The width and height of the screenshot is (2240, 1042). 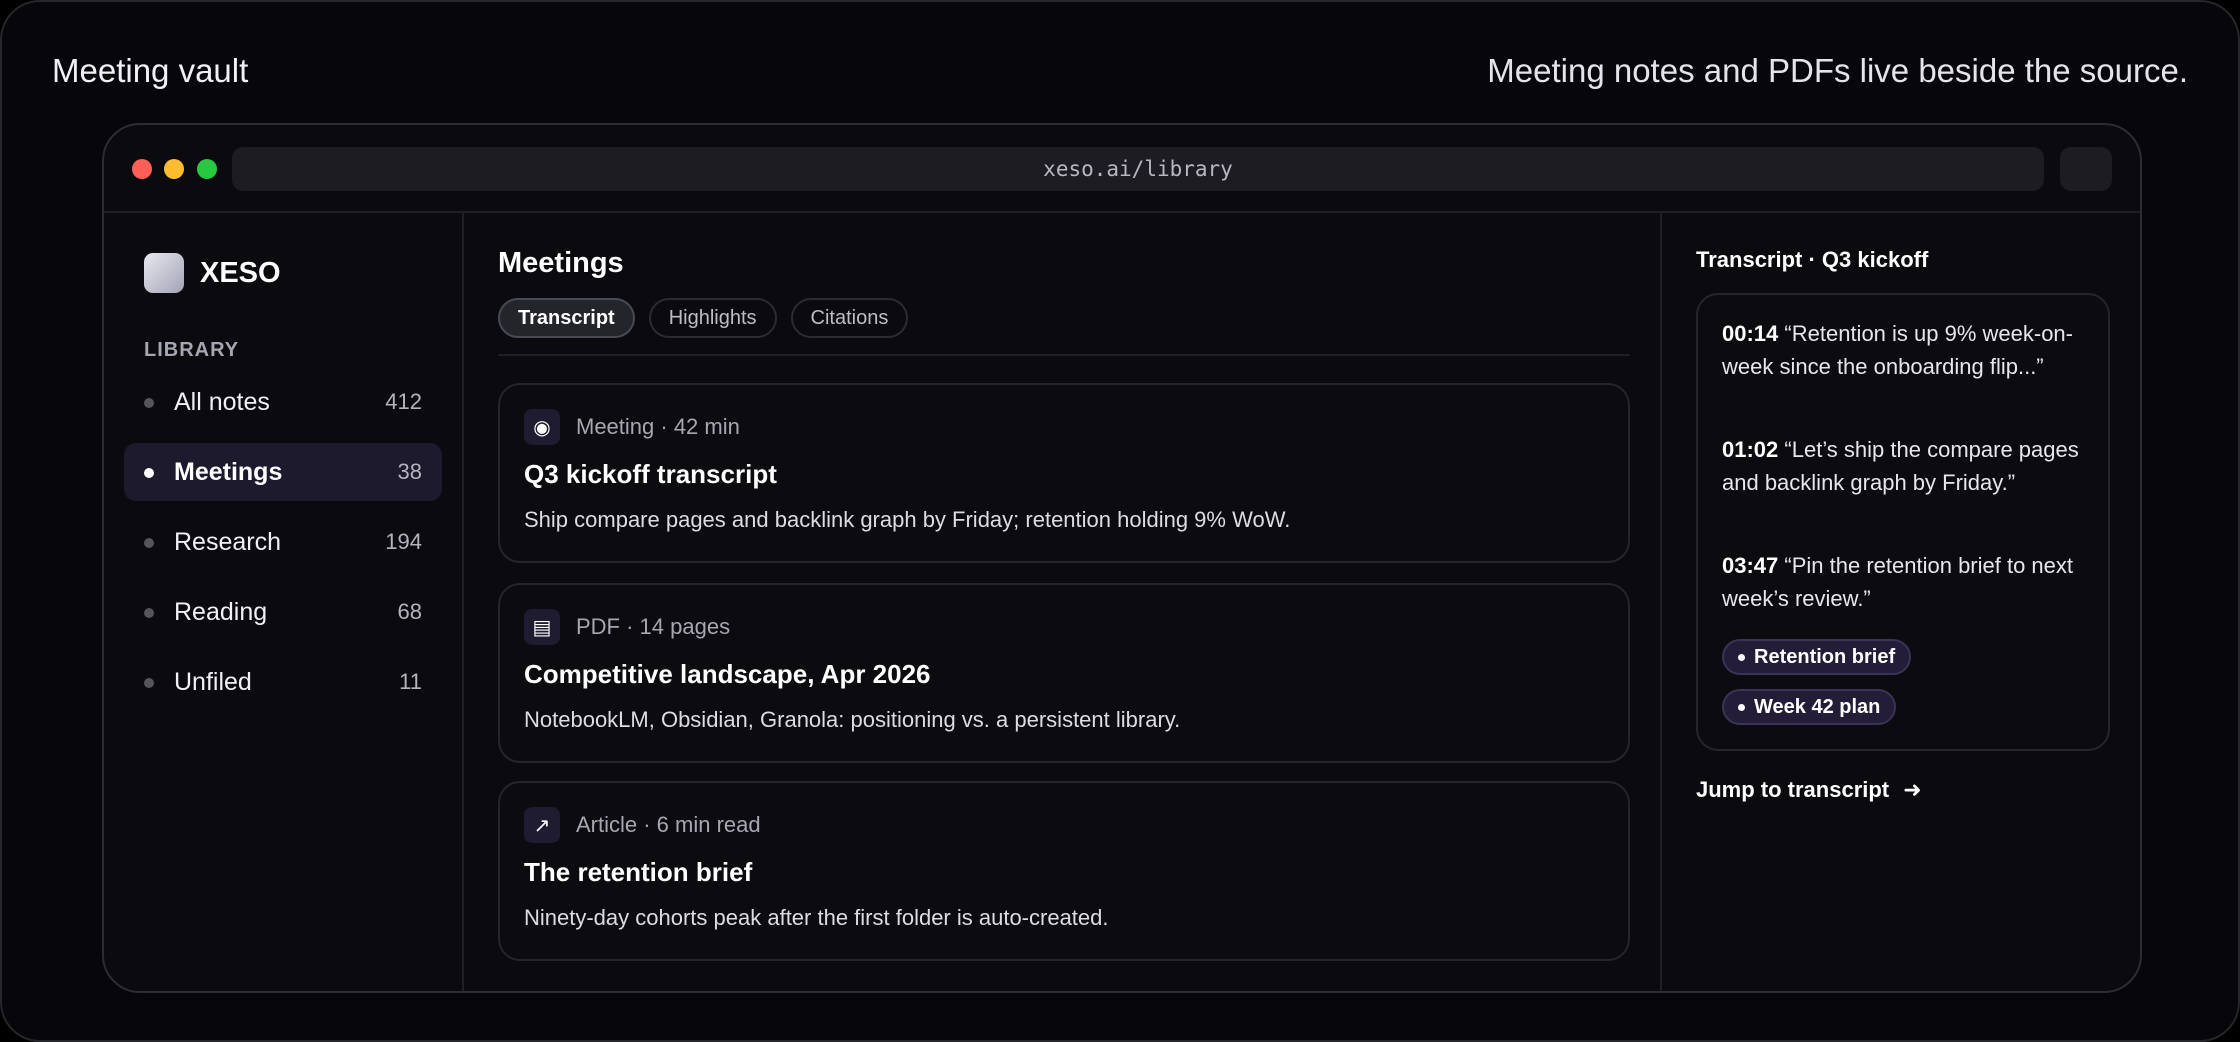 I want to click on card-title: Competitive landscape, Apr 2026, so click(x=727, y=674).